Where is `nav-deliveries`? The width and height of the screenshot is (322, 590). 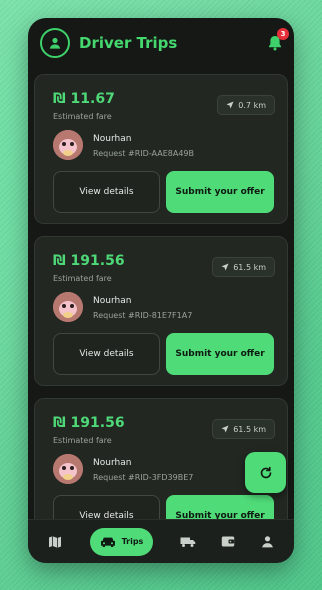
nav-deliveries is located at coordinates (188, 542).